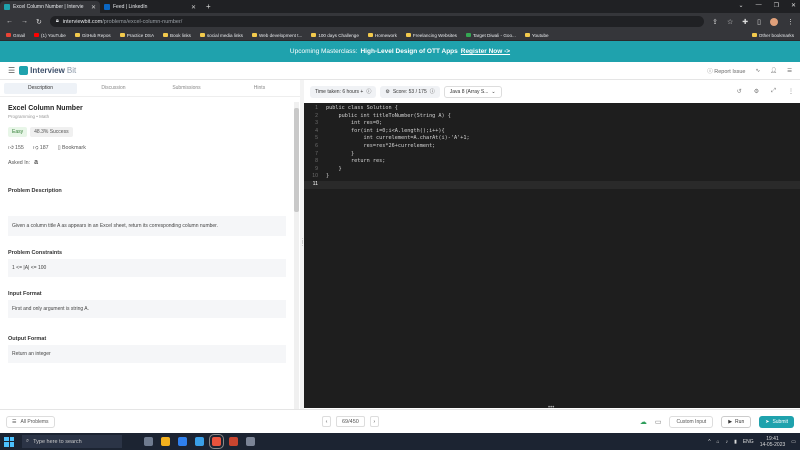  I want to click on profile-avatar, so click(774, 21).